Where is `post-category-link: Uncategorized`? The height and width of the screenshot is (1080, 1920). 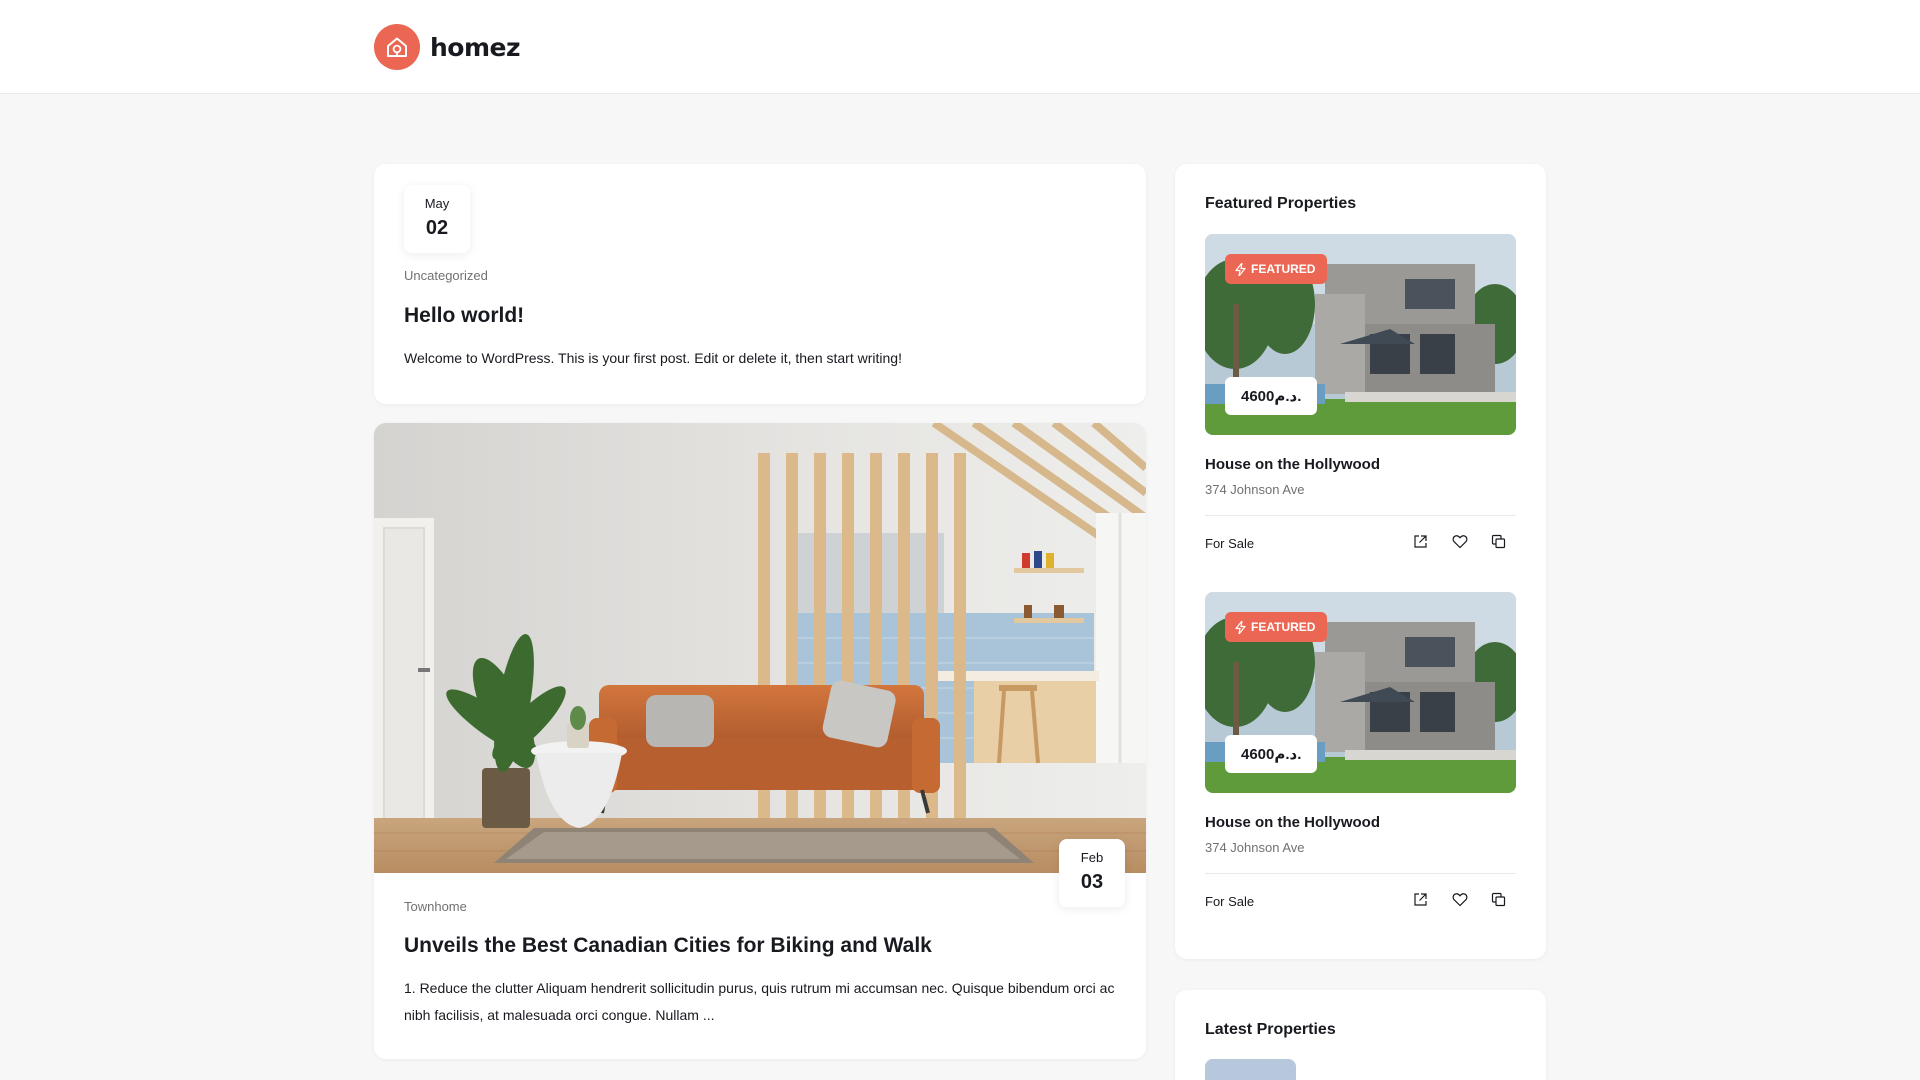 post-category-link: Uncategorized is located at coordinates (446, 275).